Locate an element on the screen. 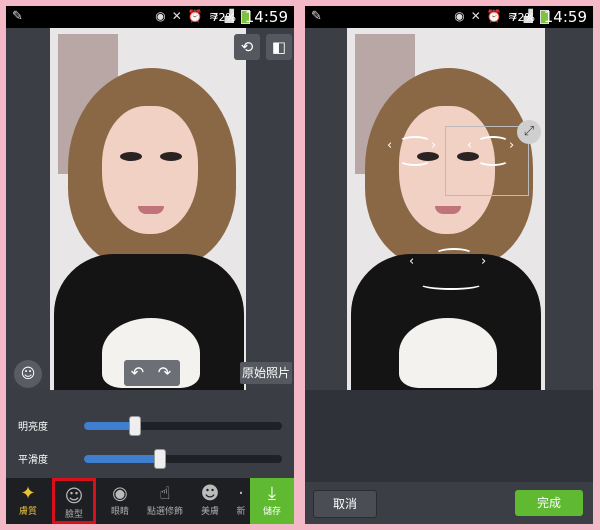 The image size is (600, 530). status-bar: ✎ ◉ ✕ ⏰ ≋ ▟ 72% 14:59 is located at coordinates (150, 17).